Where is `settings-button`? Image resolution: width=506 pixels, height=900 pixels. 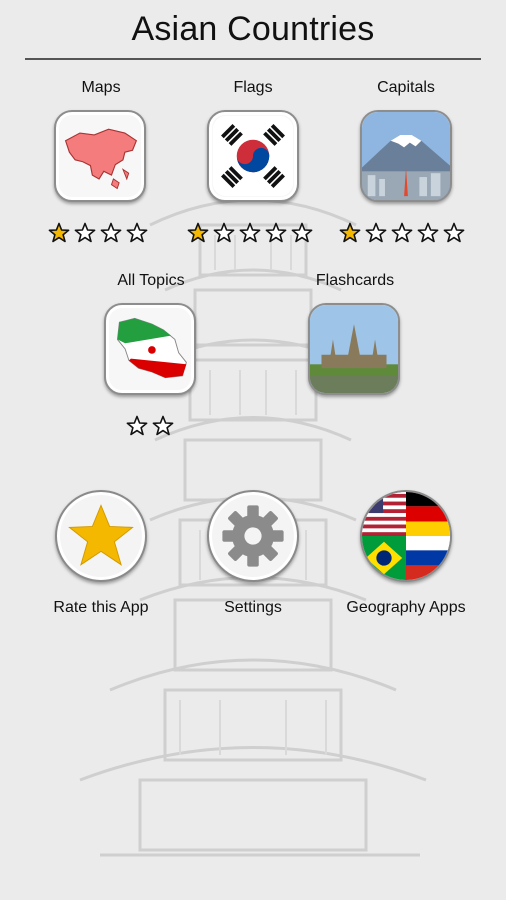
settings-button is located at coordinates (253, 536).